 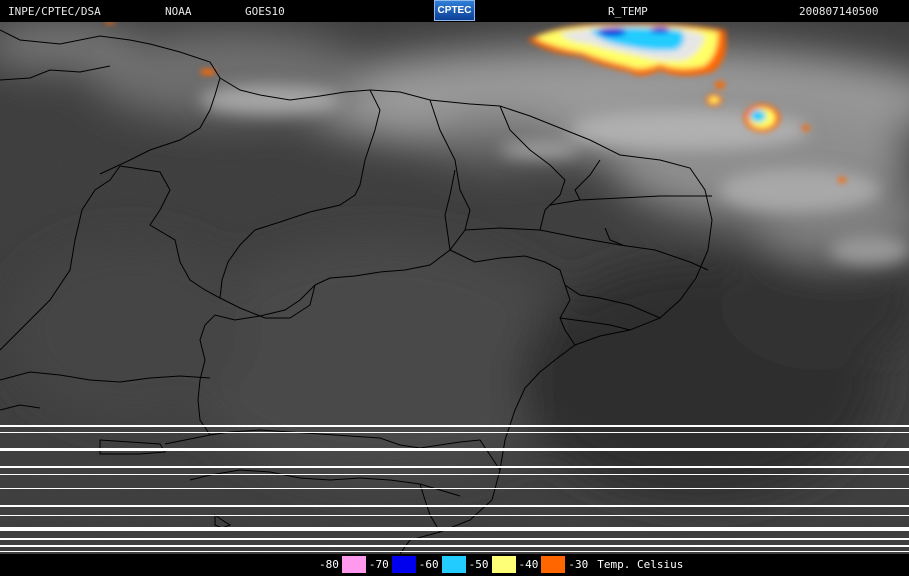 What do you see at coordinates (329, 564) in the screenshot?
I see `legend-label-80: -80` at bounding box center [329, 564].